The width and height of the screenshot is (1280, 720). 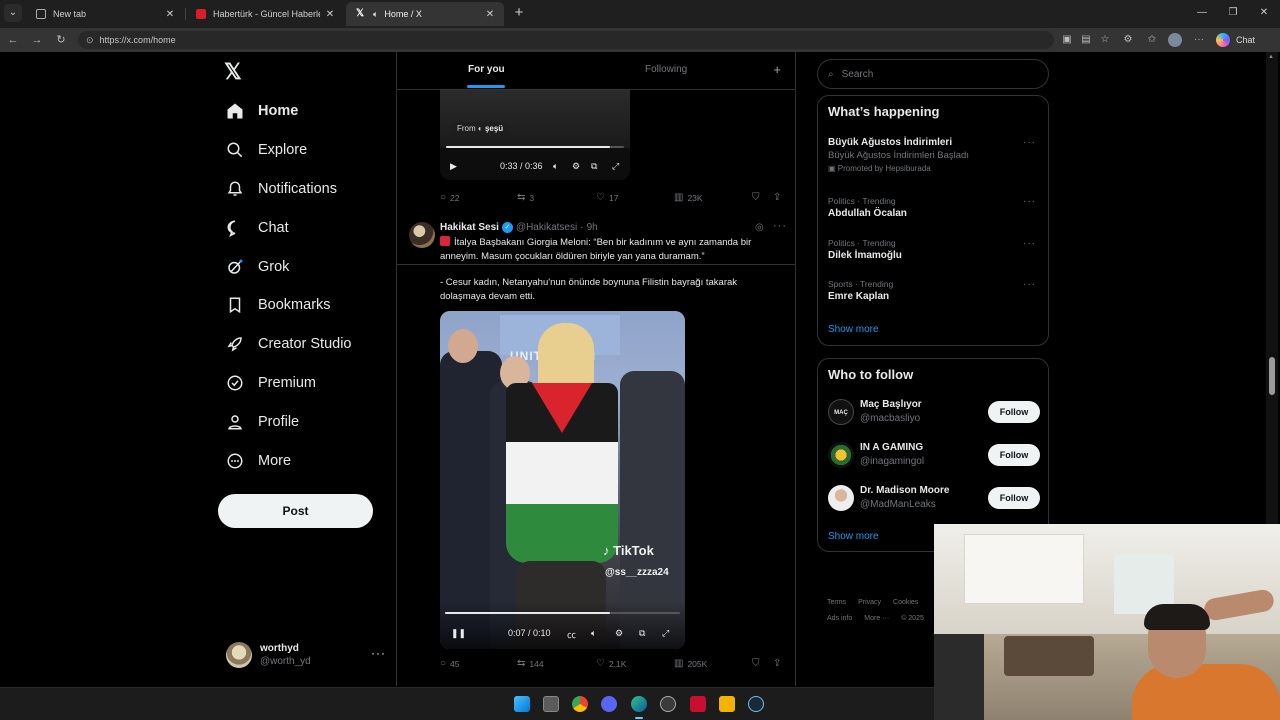 What do you see at coordinates (934, 455) in the screenshot?
I see `follow-suggestion: IN A GAMING @inagamingol Follow` at bounding box center [934, 455].